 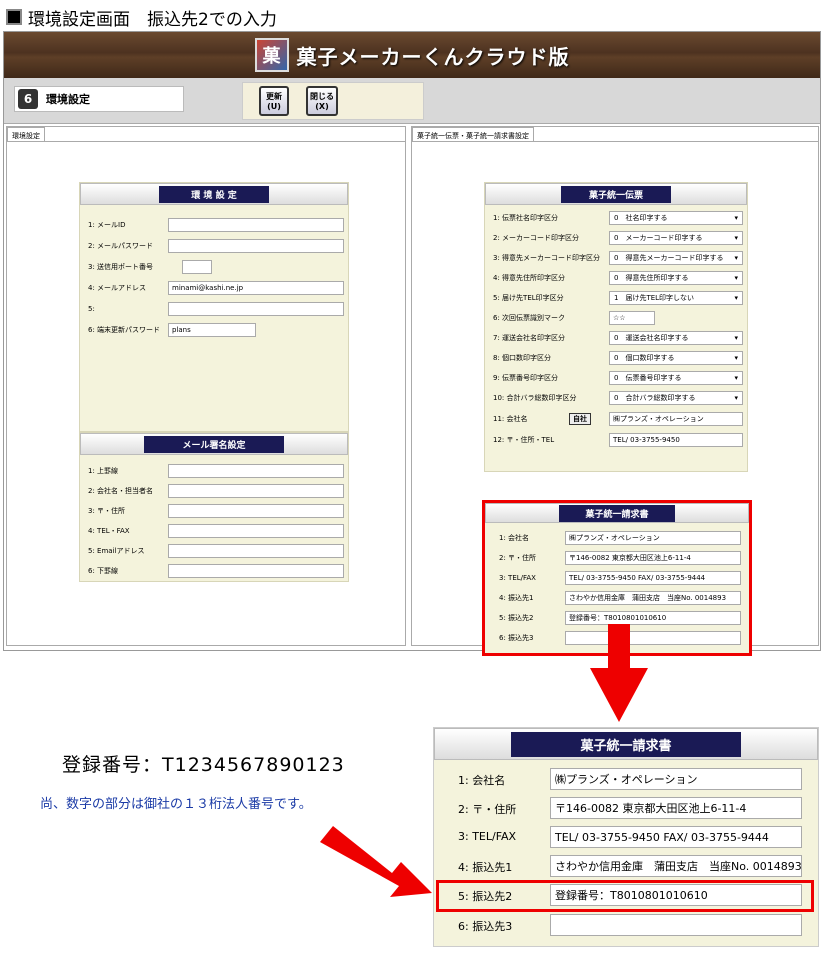 I want to click on mail-id-input, so click(x=256, y=225).